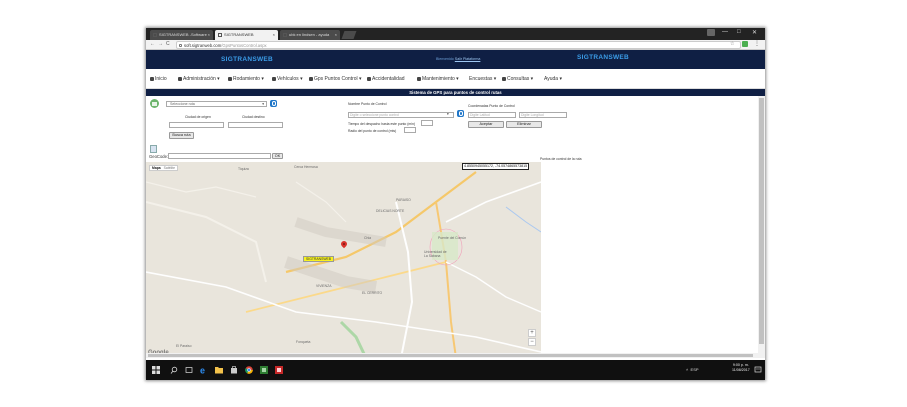  What do you see at coordinates (758, 370) in the screenshot?
I see `notifications-icon` at bounding box center [758, 370].